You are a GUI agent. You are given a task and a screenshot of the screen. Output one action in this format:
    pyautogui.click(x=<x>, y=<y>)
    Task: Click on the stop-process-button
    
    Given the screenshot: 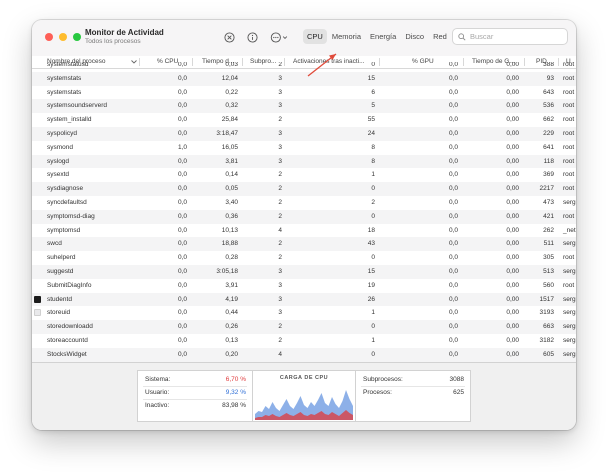 What is the action you would take?
    pyautogui.click(x=229, y=37)
    